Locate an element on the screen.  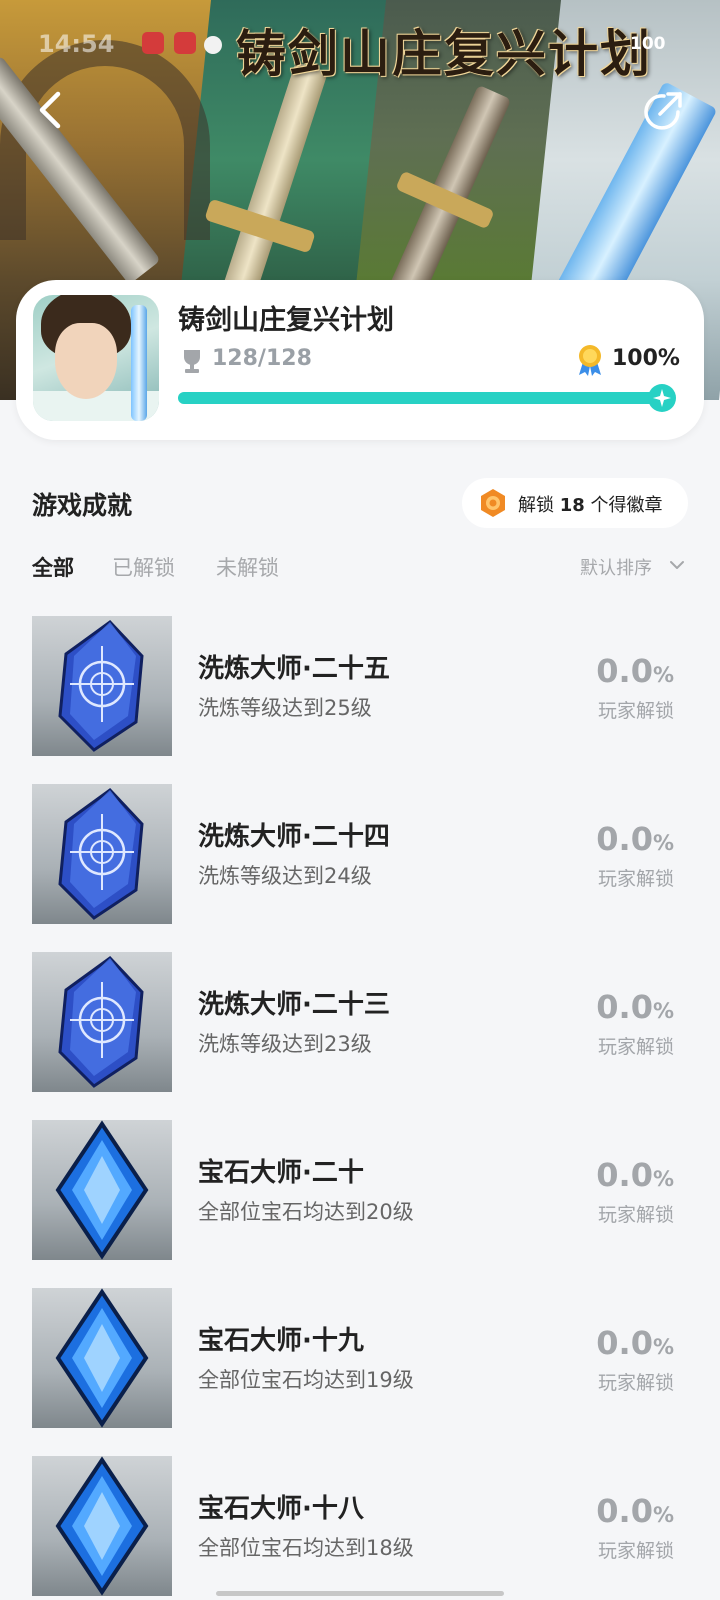
banner-title: 铸剑山庄复兴计划 is located at coordinates (444, 53).